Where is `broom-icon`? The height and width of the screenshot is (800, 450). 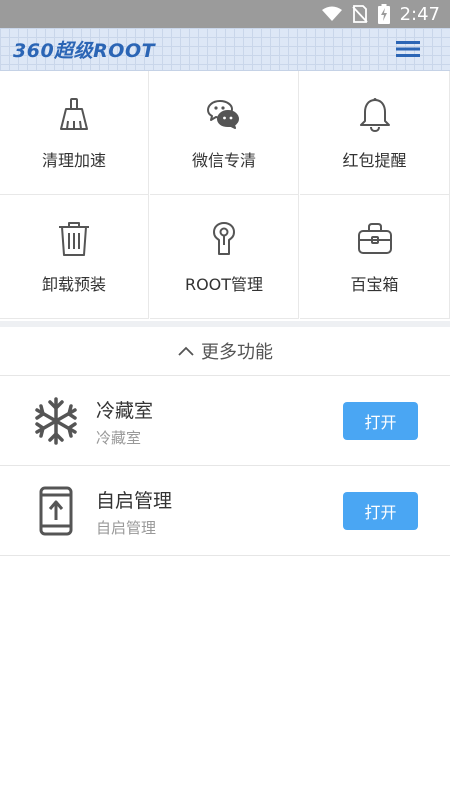 broom-icon is located at coordinates (74, 114).